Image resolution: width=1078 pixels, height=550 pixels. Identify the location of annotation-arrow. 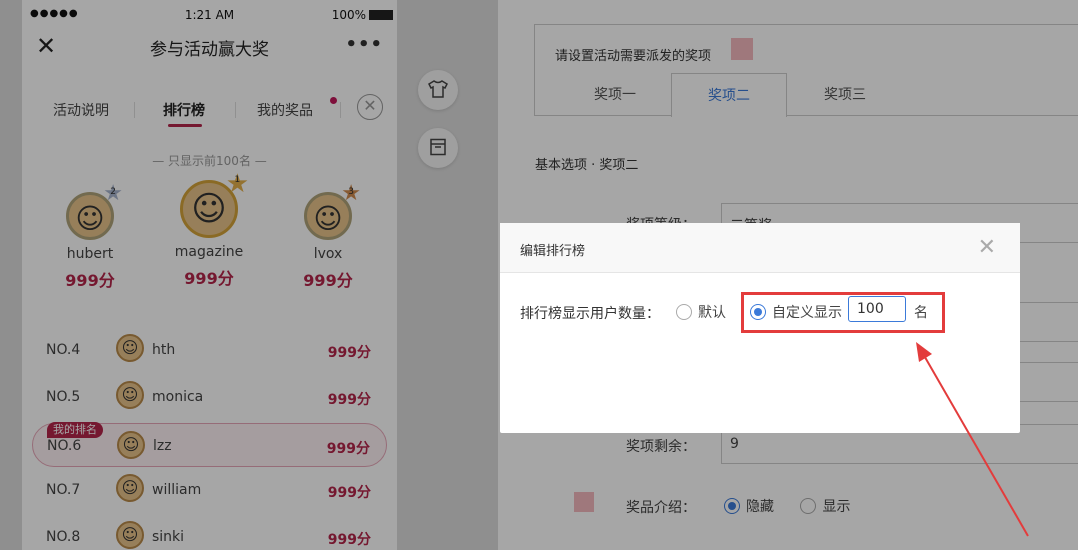
(972, 439).